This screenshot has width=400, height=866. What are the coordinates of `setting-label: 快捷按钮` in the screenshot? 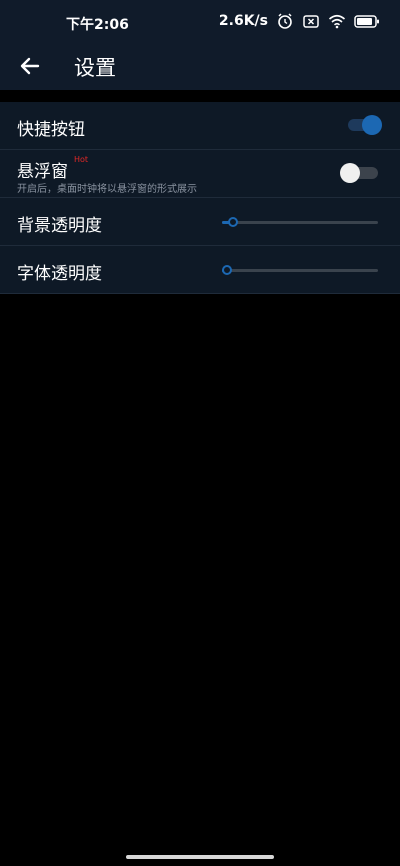 It's located at (51, 130).